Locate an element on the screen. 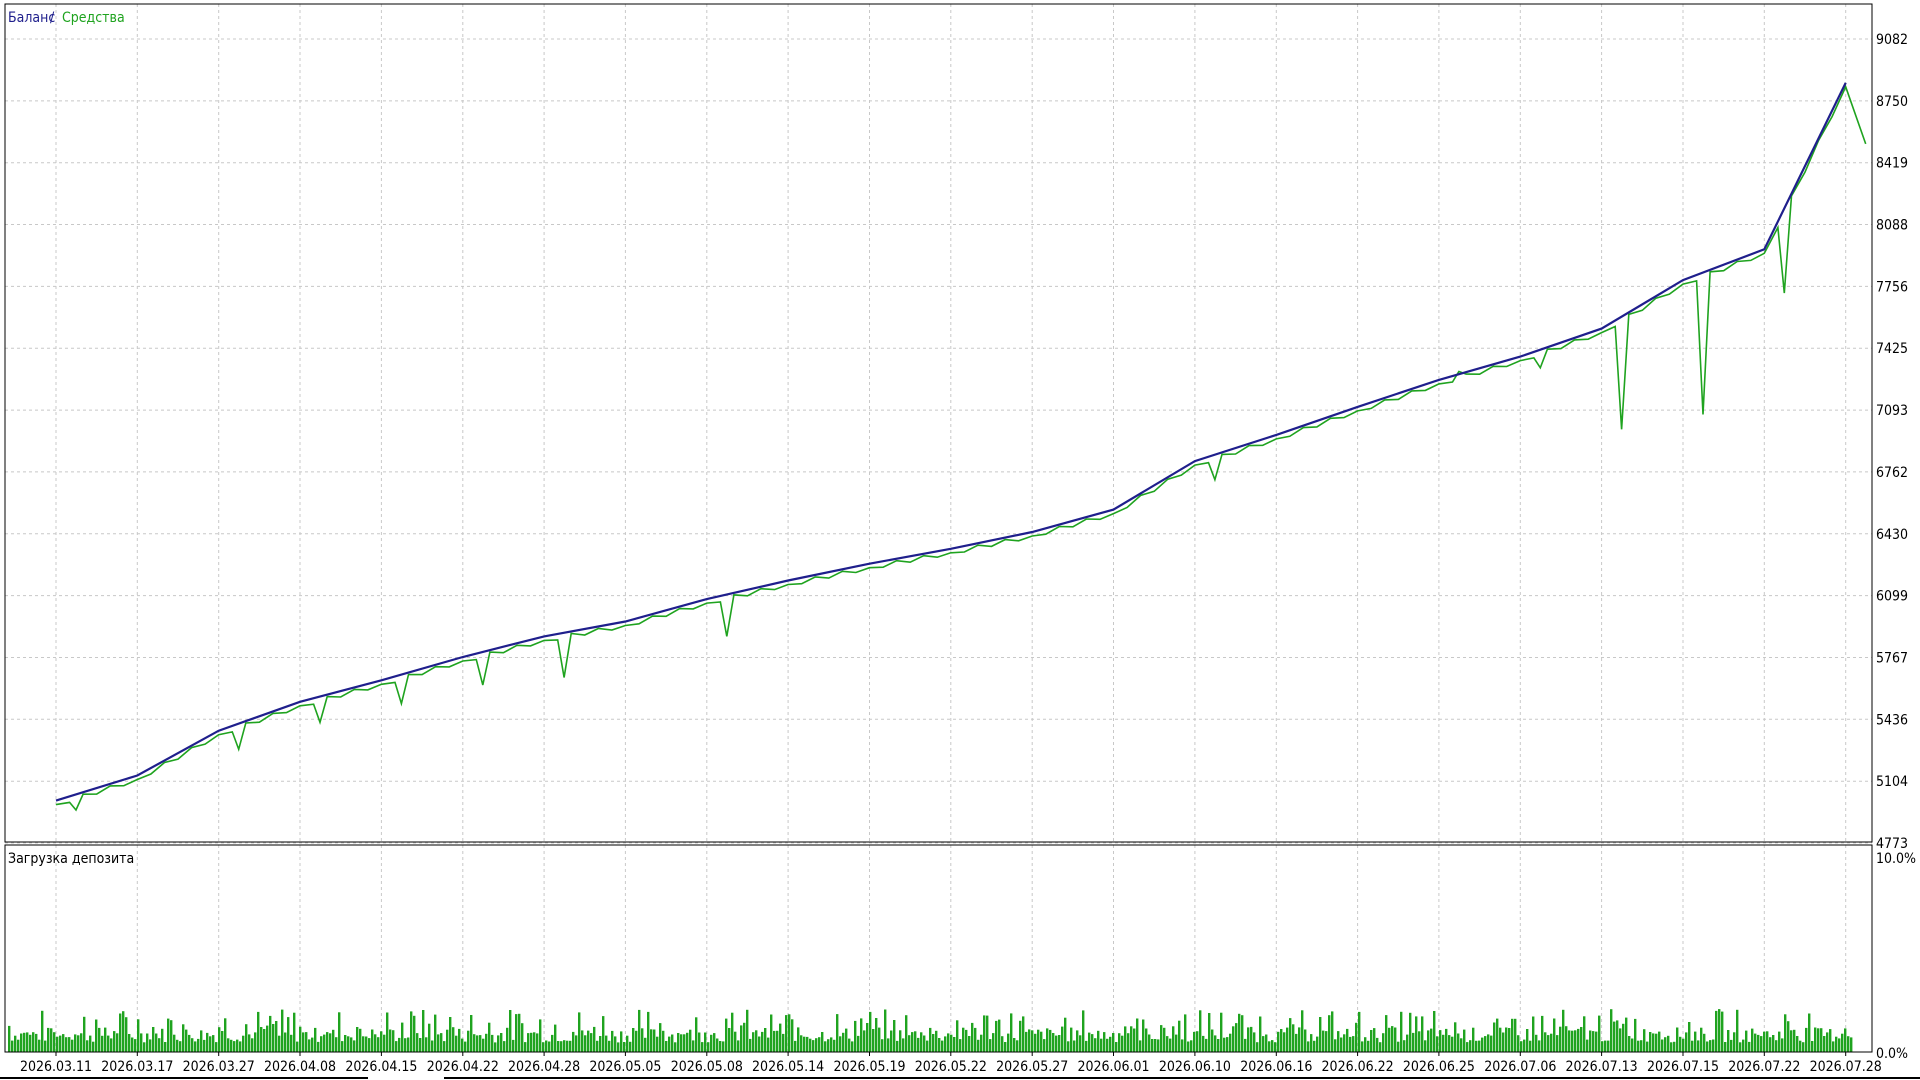 Image resolution: width=1920 pixels, height=1080 pixels. x-tick-label: 2026.07.15 is located at coordinates (1683, 1067).